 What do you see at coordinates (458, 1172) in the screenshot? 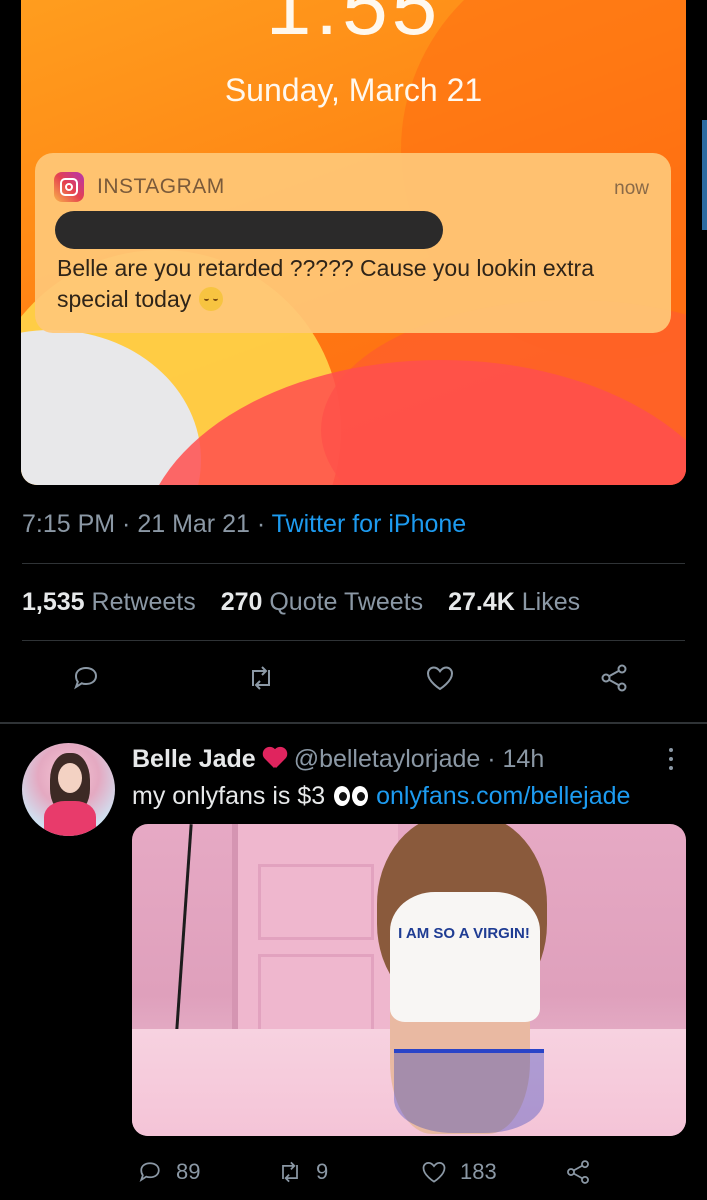
I see `like-button: 183` at bounding box center [458, 1172].